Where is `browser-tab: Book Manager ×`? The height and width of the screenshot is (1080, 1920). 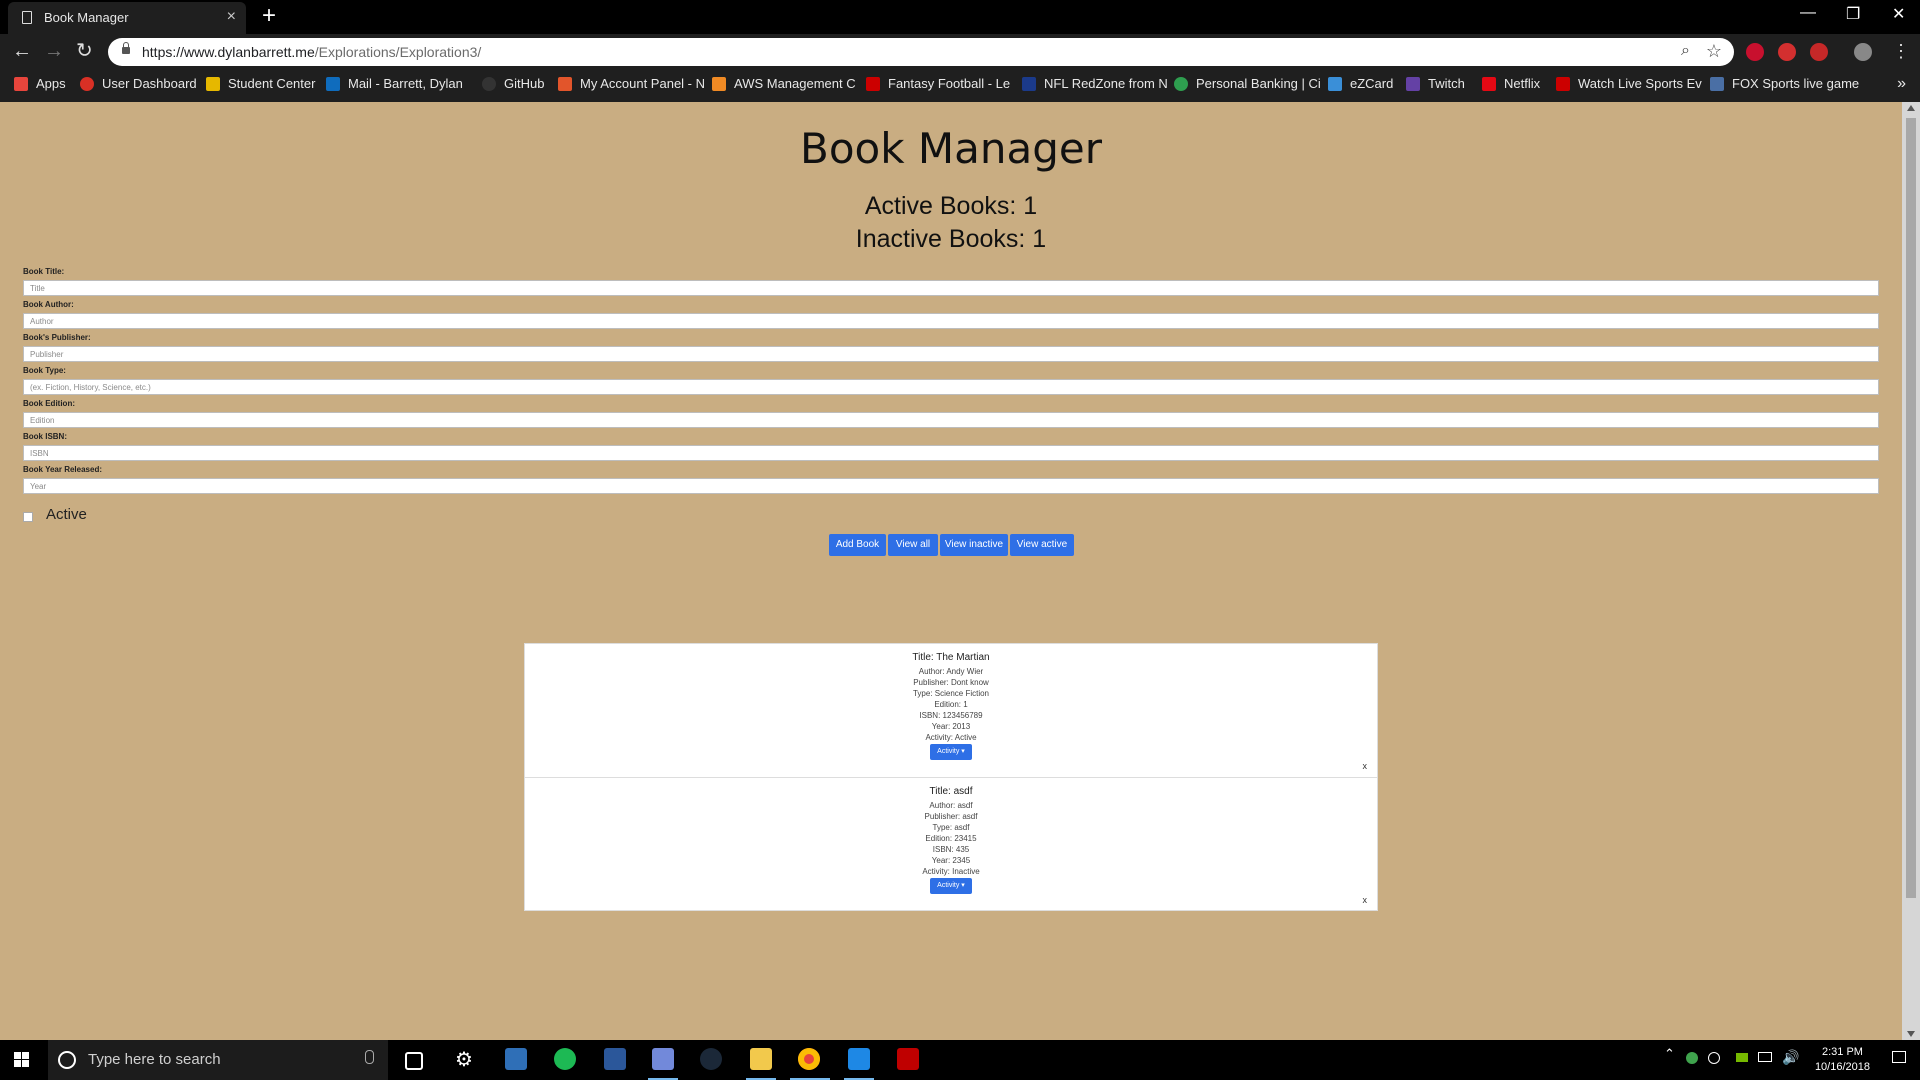 browser-tab: Book Manager × is located at coordinates (127, 18).